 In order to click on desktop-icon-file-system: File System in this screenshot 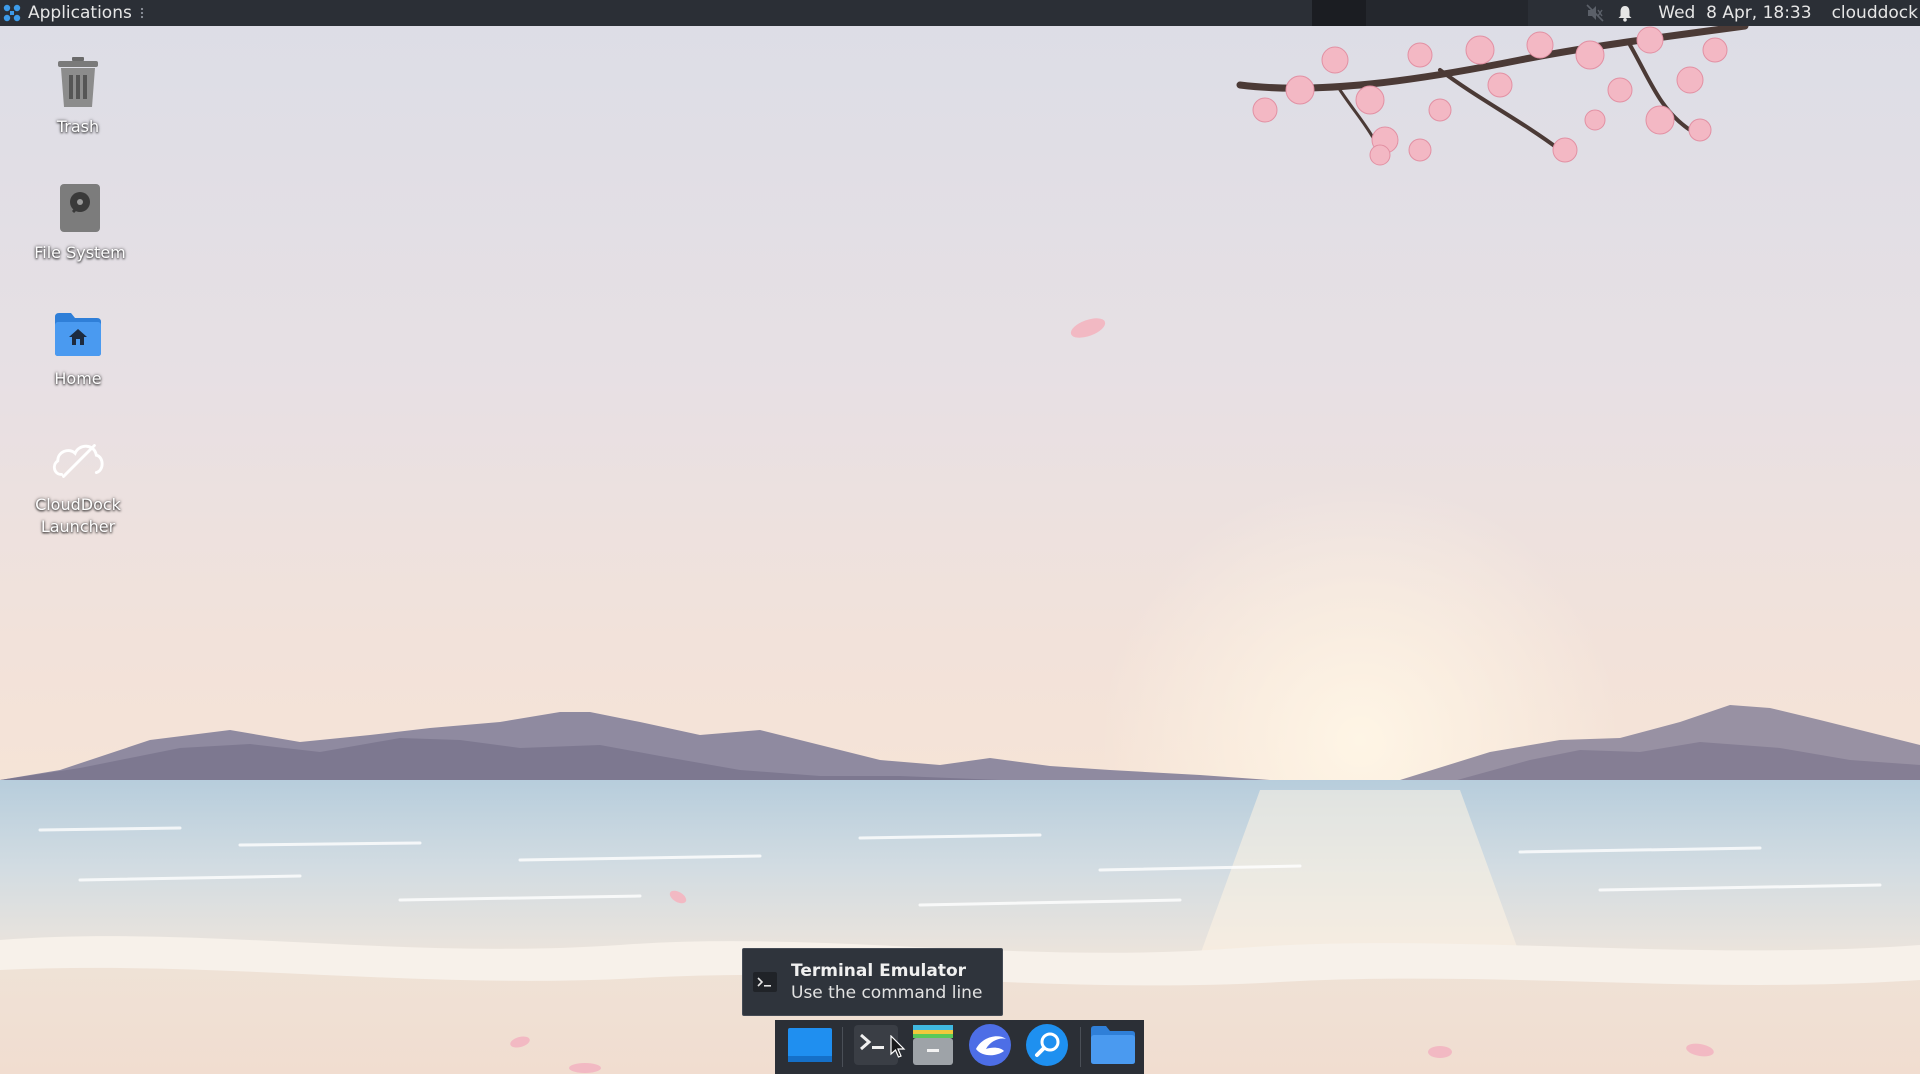, I will do `click(80, 222)`.